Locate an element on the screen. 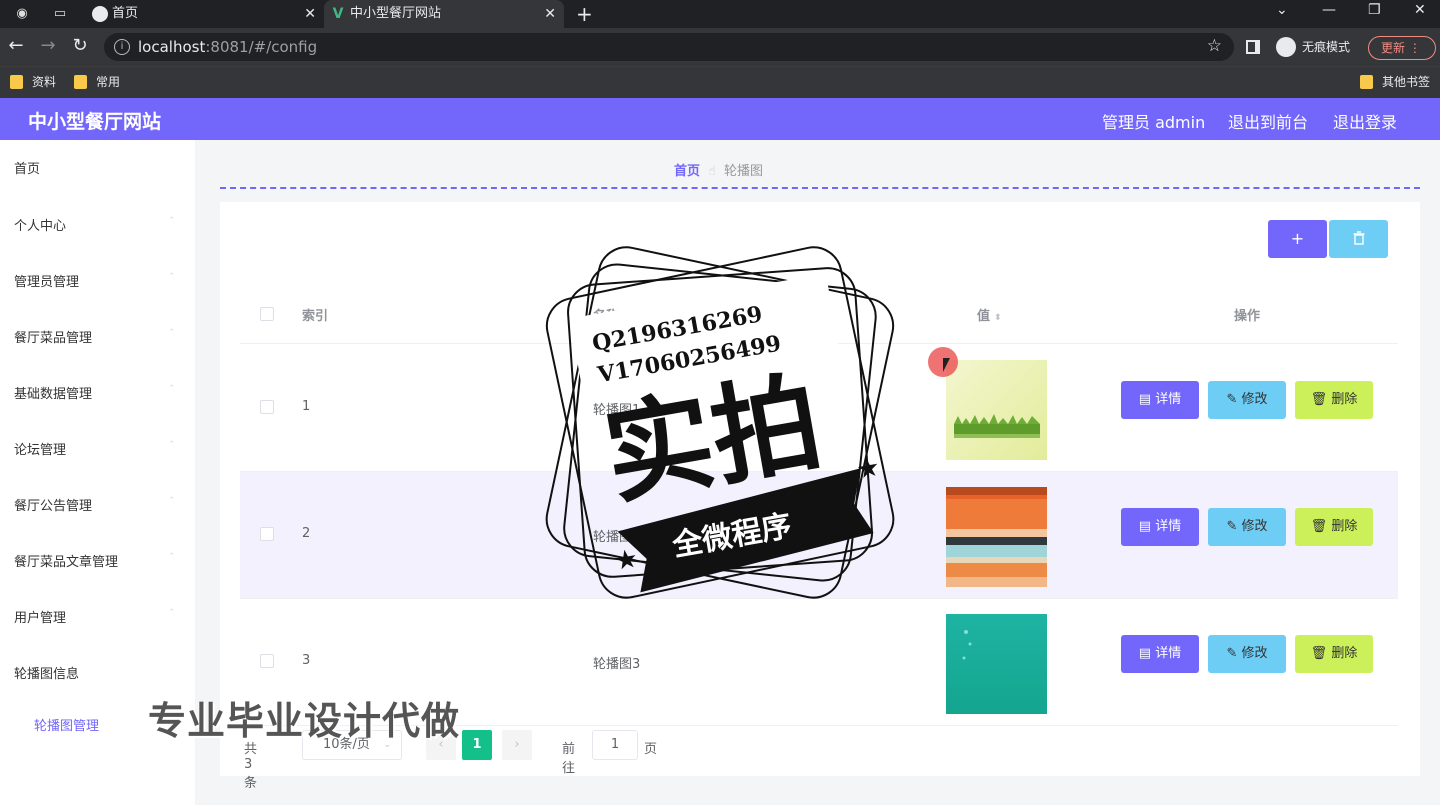  update-button: 更新 ⋮ is located at coordinates (1402, 48).